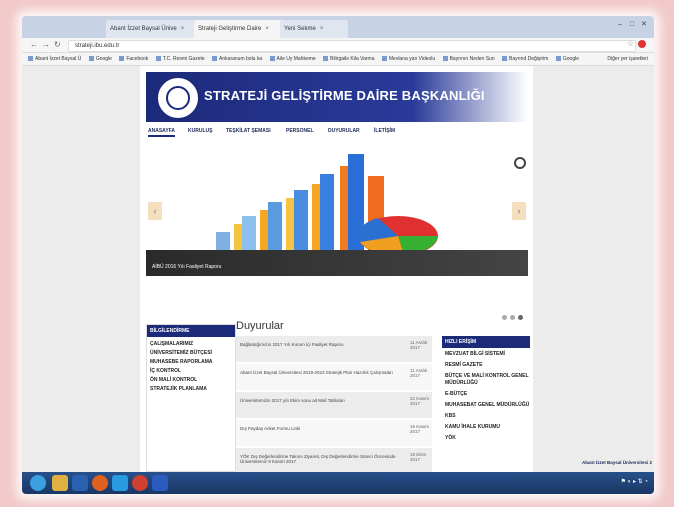 This screenshot has width=674, height=507. I want to click on slider-pause-icon, so click(520, 163).